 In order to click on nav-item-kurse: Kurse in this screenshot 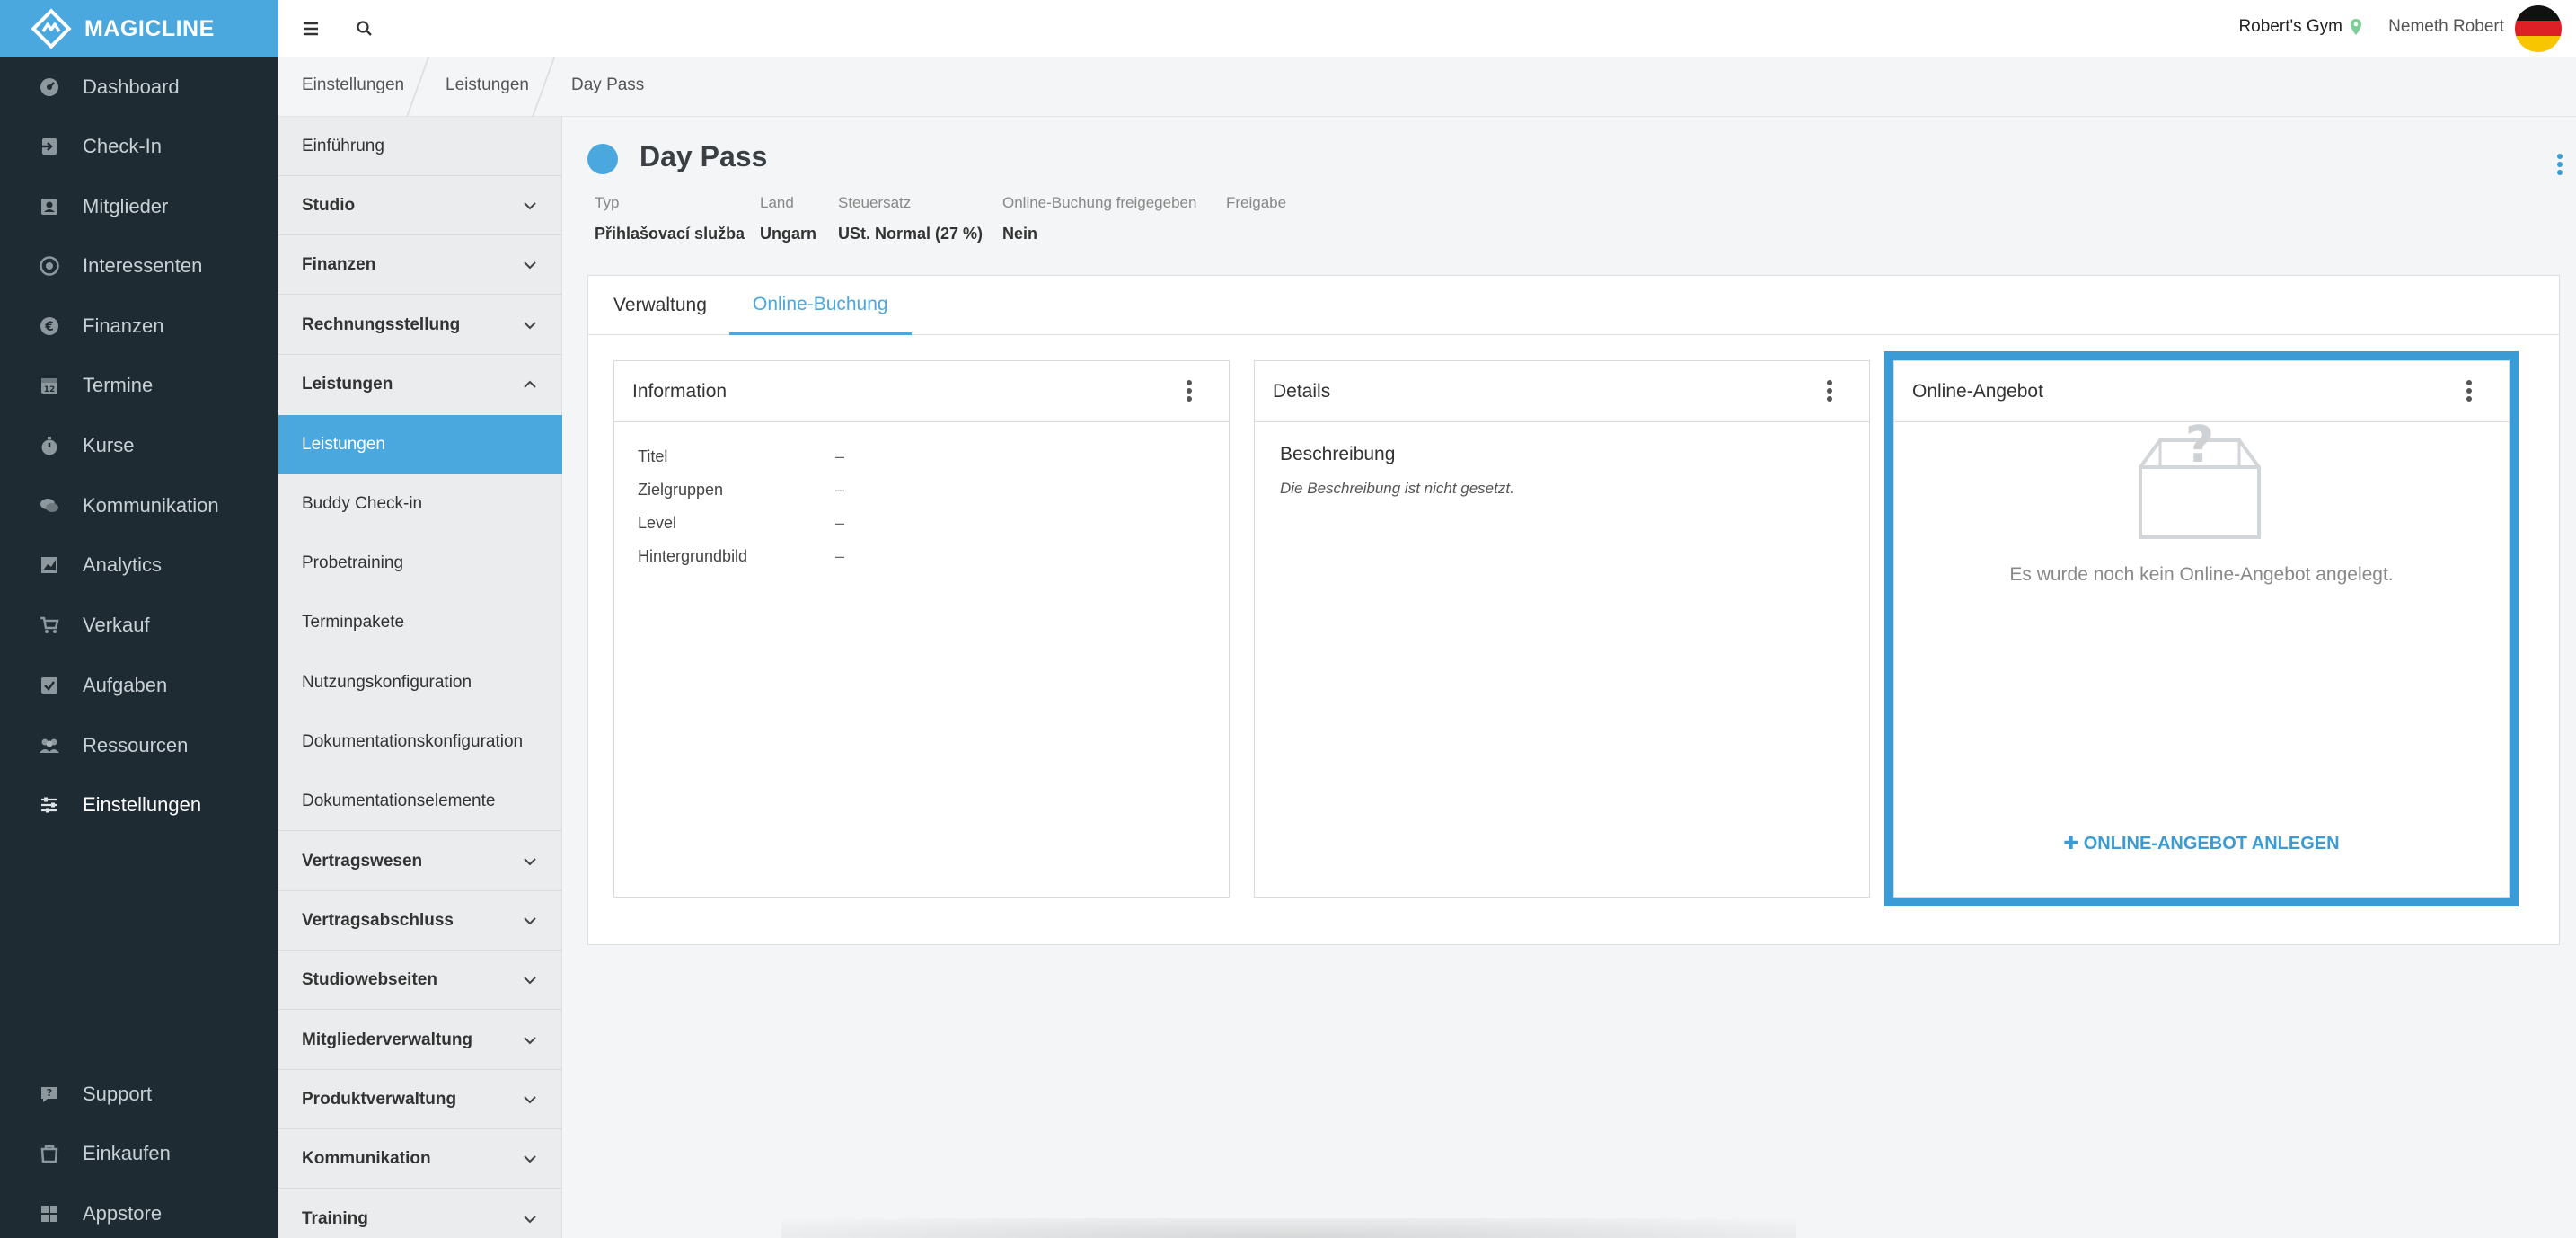, I will do `click(139, 445)`.